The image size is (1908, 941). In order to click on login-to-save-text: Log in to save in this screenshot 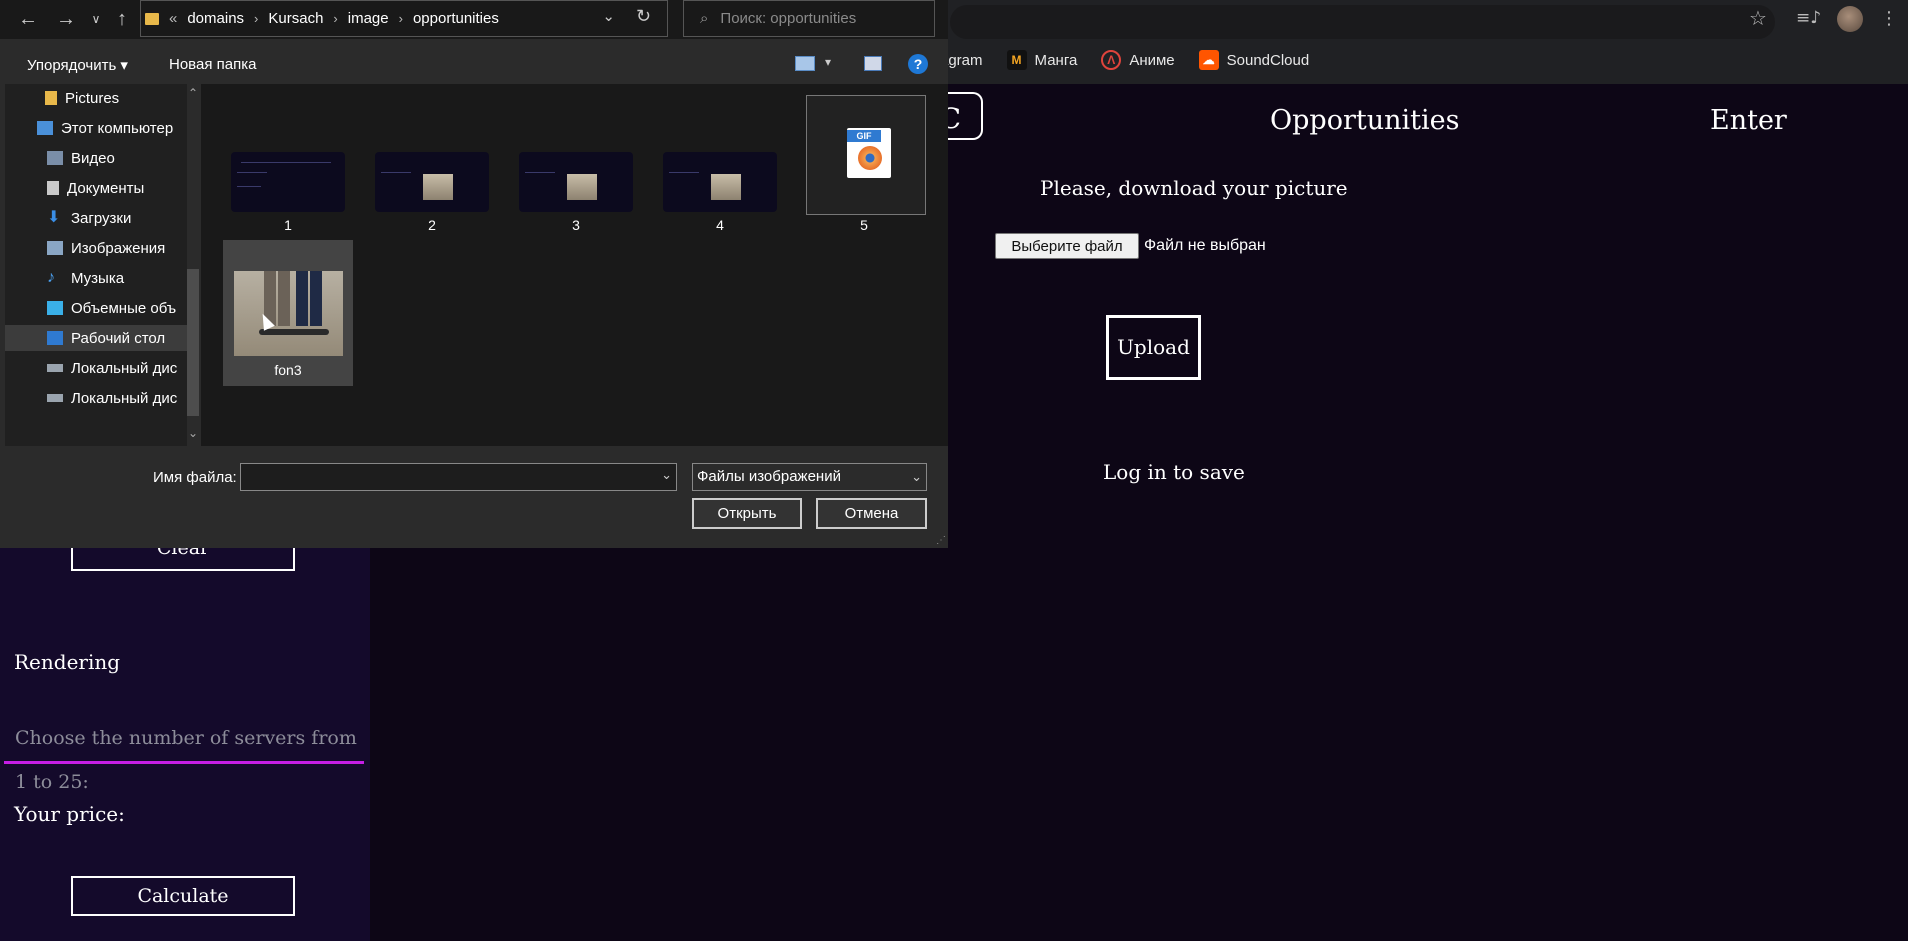, I will do `click(1174, 472)`.